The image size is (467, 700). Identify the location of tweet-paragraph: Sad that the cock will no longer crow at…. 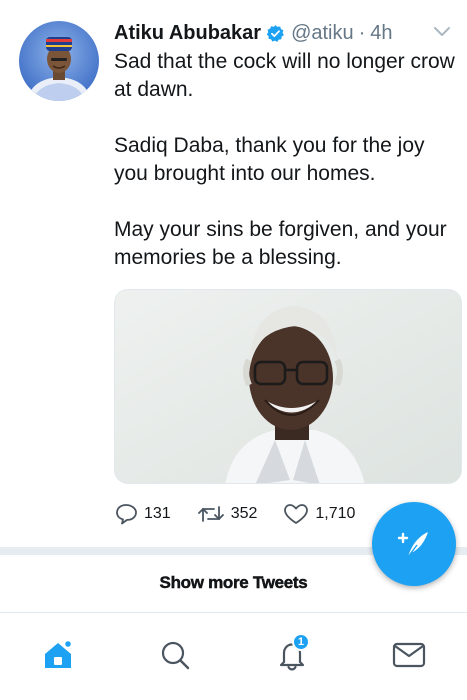
(284, 75).